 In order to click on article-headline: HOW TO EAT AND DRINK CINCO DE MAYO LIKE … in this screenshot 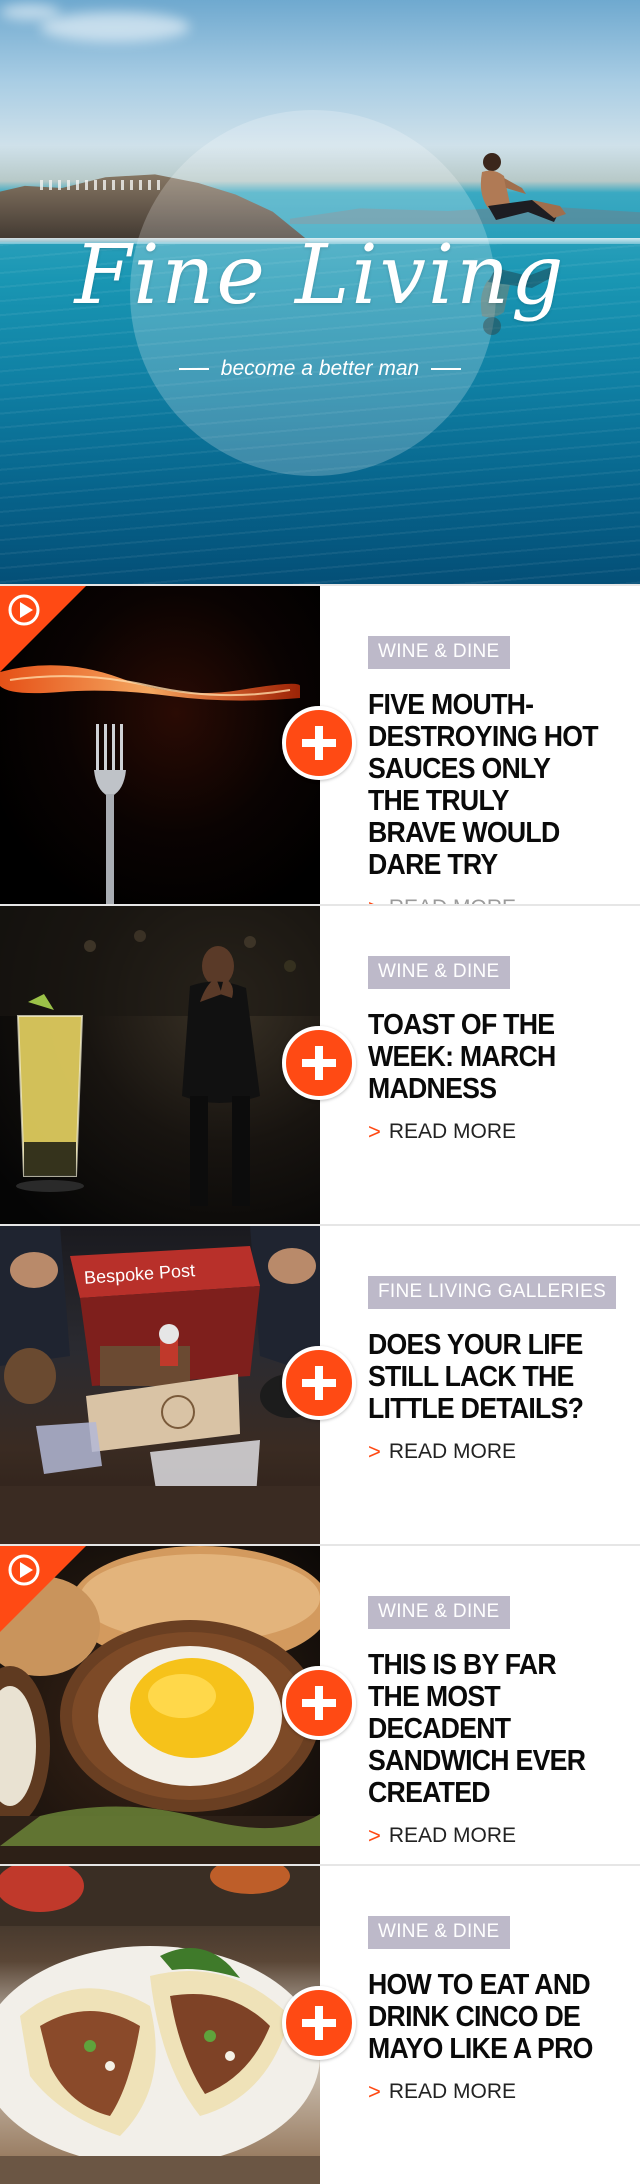, I will do `click(483, 2017)`.